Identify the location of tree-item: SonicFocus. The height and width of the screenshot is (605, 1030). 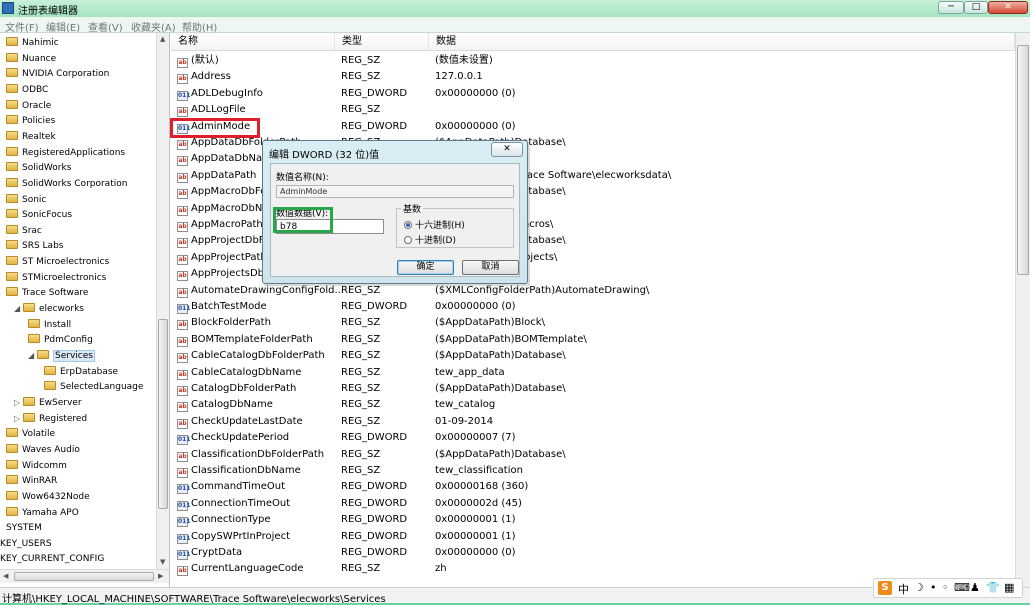
(39, 214).